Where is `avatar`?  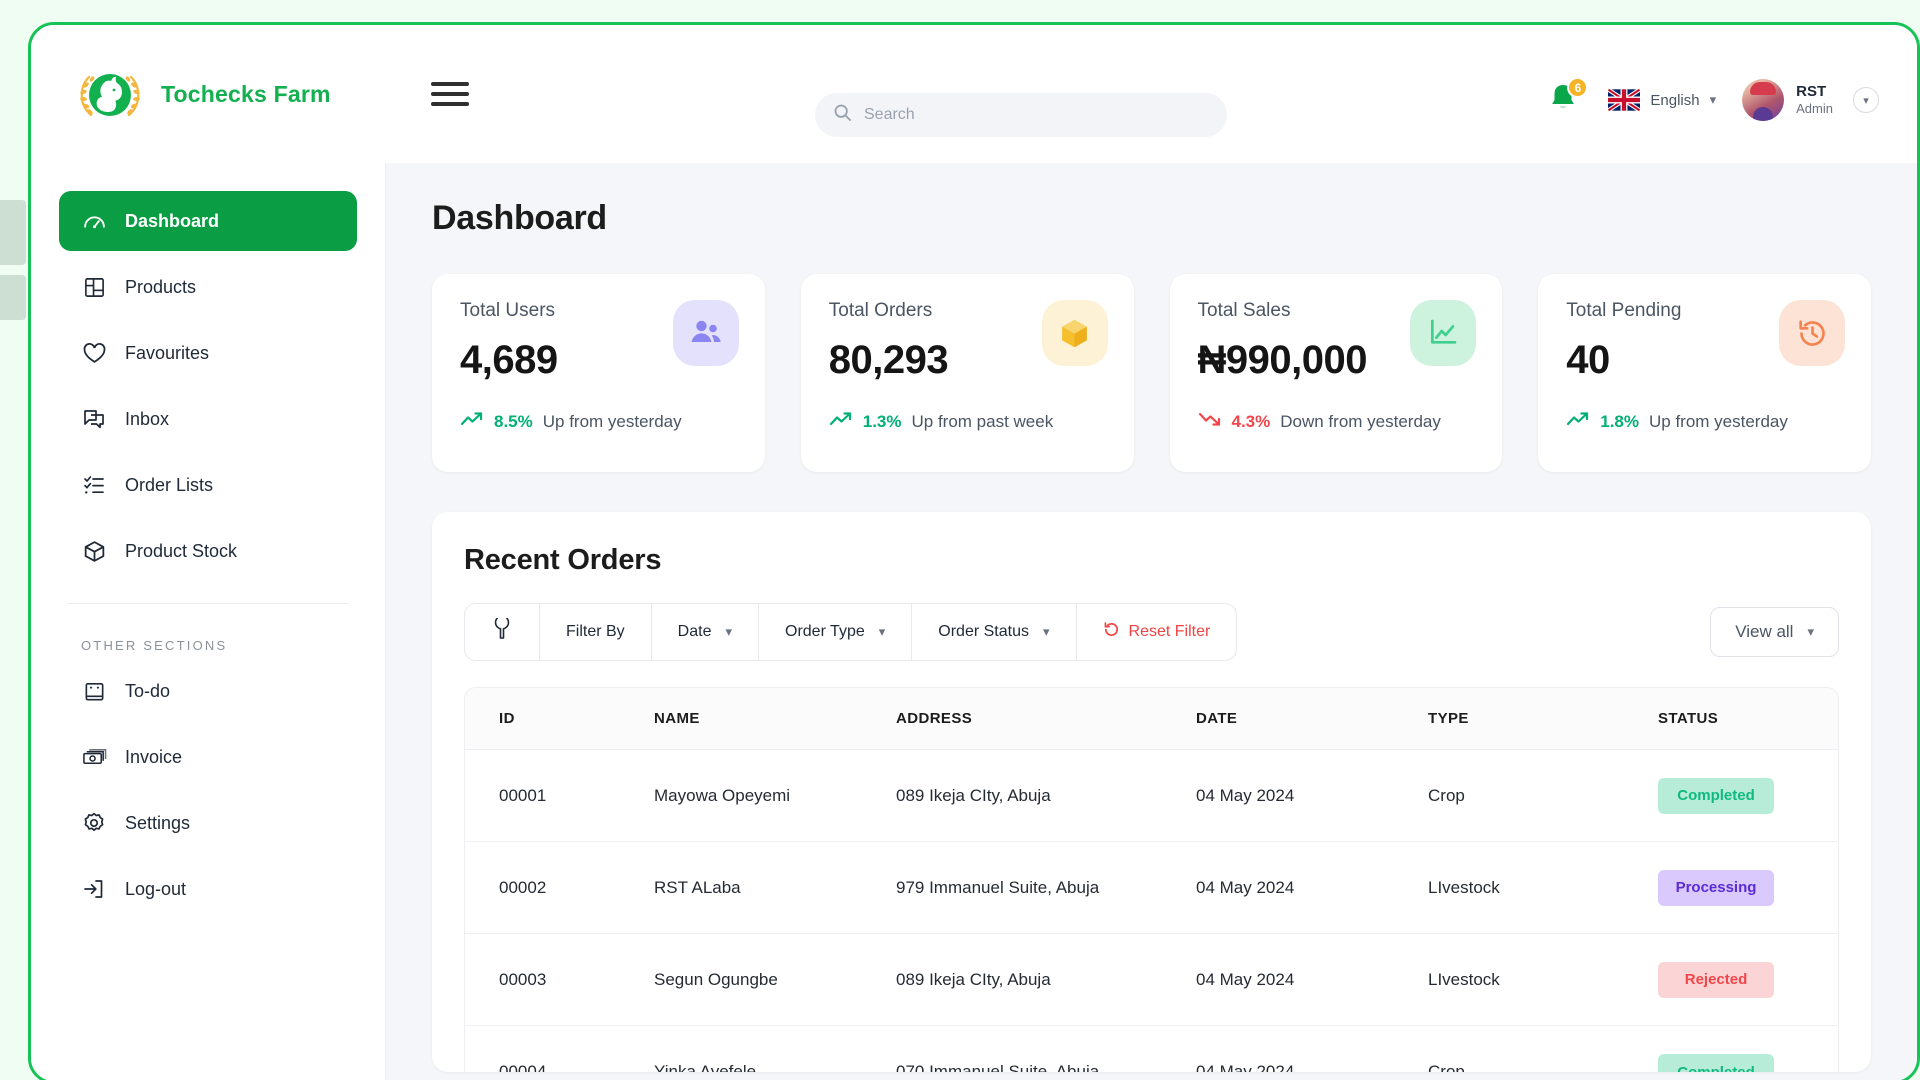
avatar is located at coordinates (1763, 100).